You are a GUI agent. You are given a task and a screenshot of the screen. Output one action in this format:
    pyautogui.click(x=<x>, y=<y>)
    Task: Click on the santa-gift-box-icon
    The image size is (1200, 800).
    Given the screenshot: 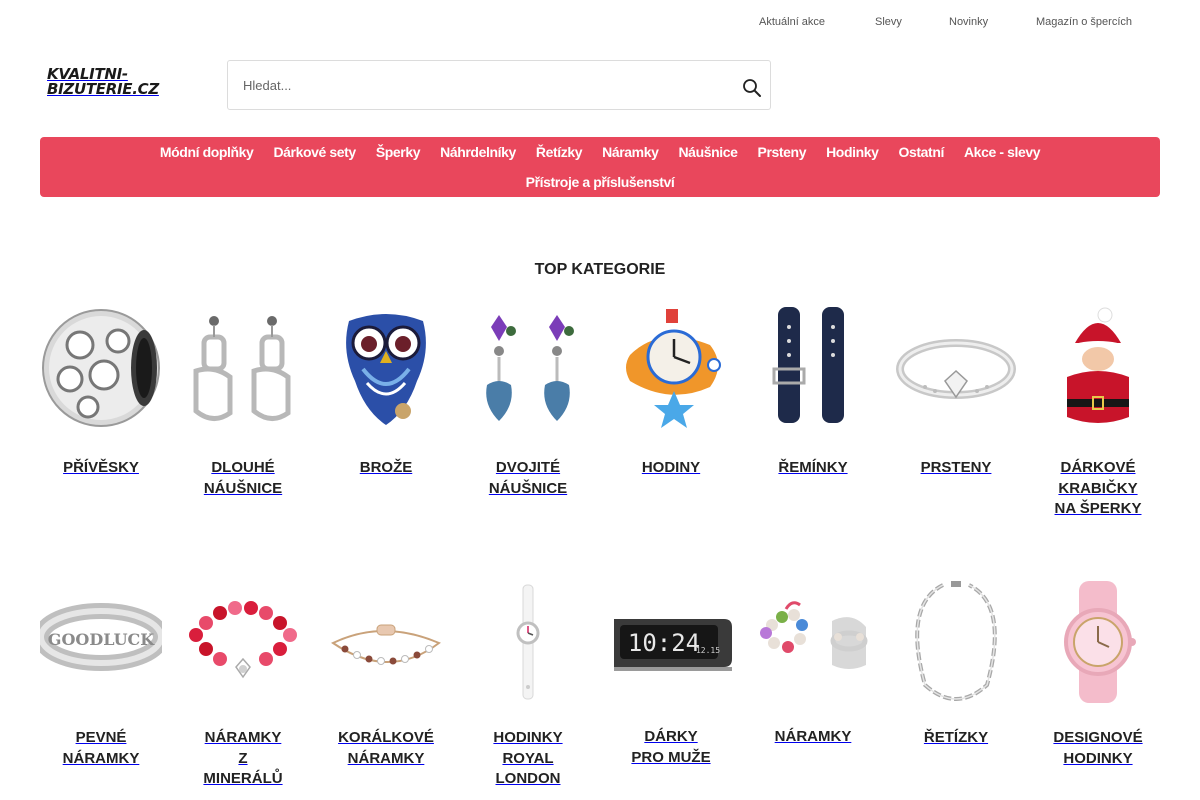 What is the action you would take?
    pyautogui.click(x=1098, y=368)
    